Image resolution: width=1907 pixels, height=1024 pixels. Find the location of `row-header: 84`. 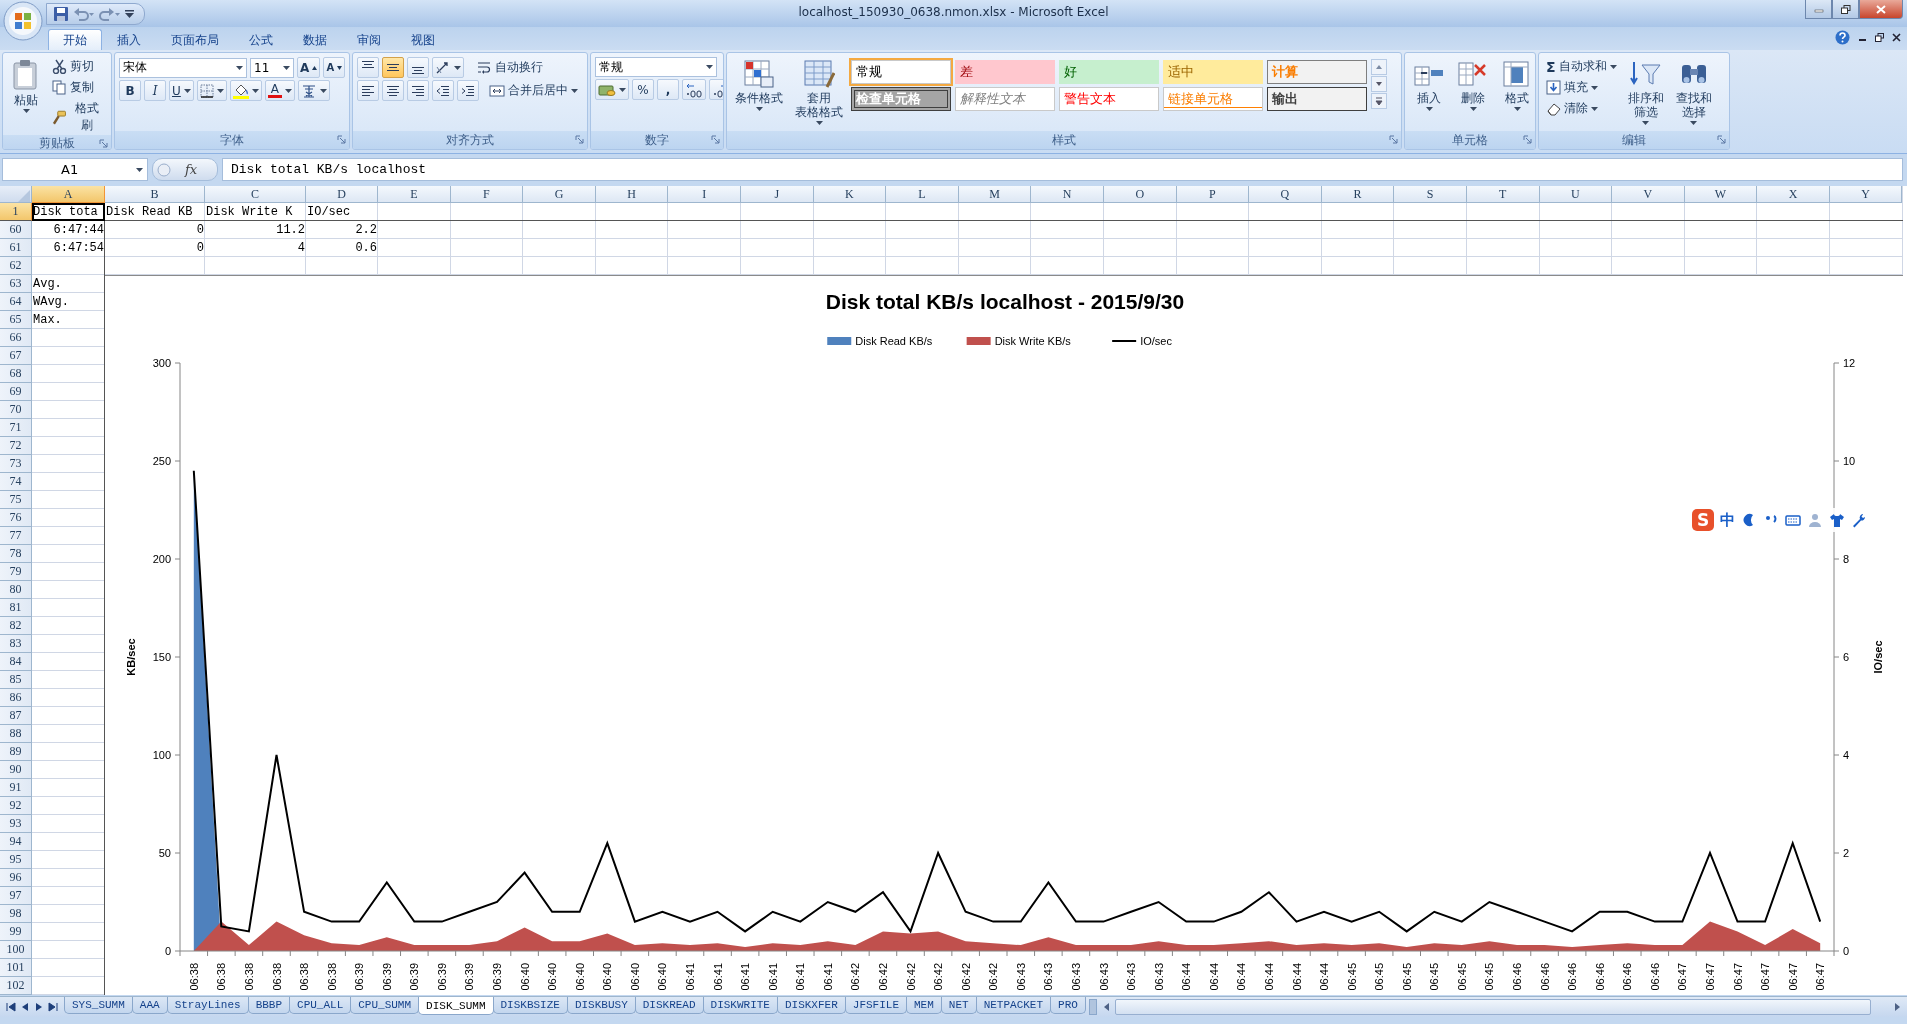

row-header: 84 is located at coordinates (16, 662).